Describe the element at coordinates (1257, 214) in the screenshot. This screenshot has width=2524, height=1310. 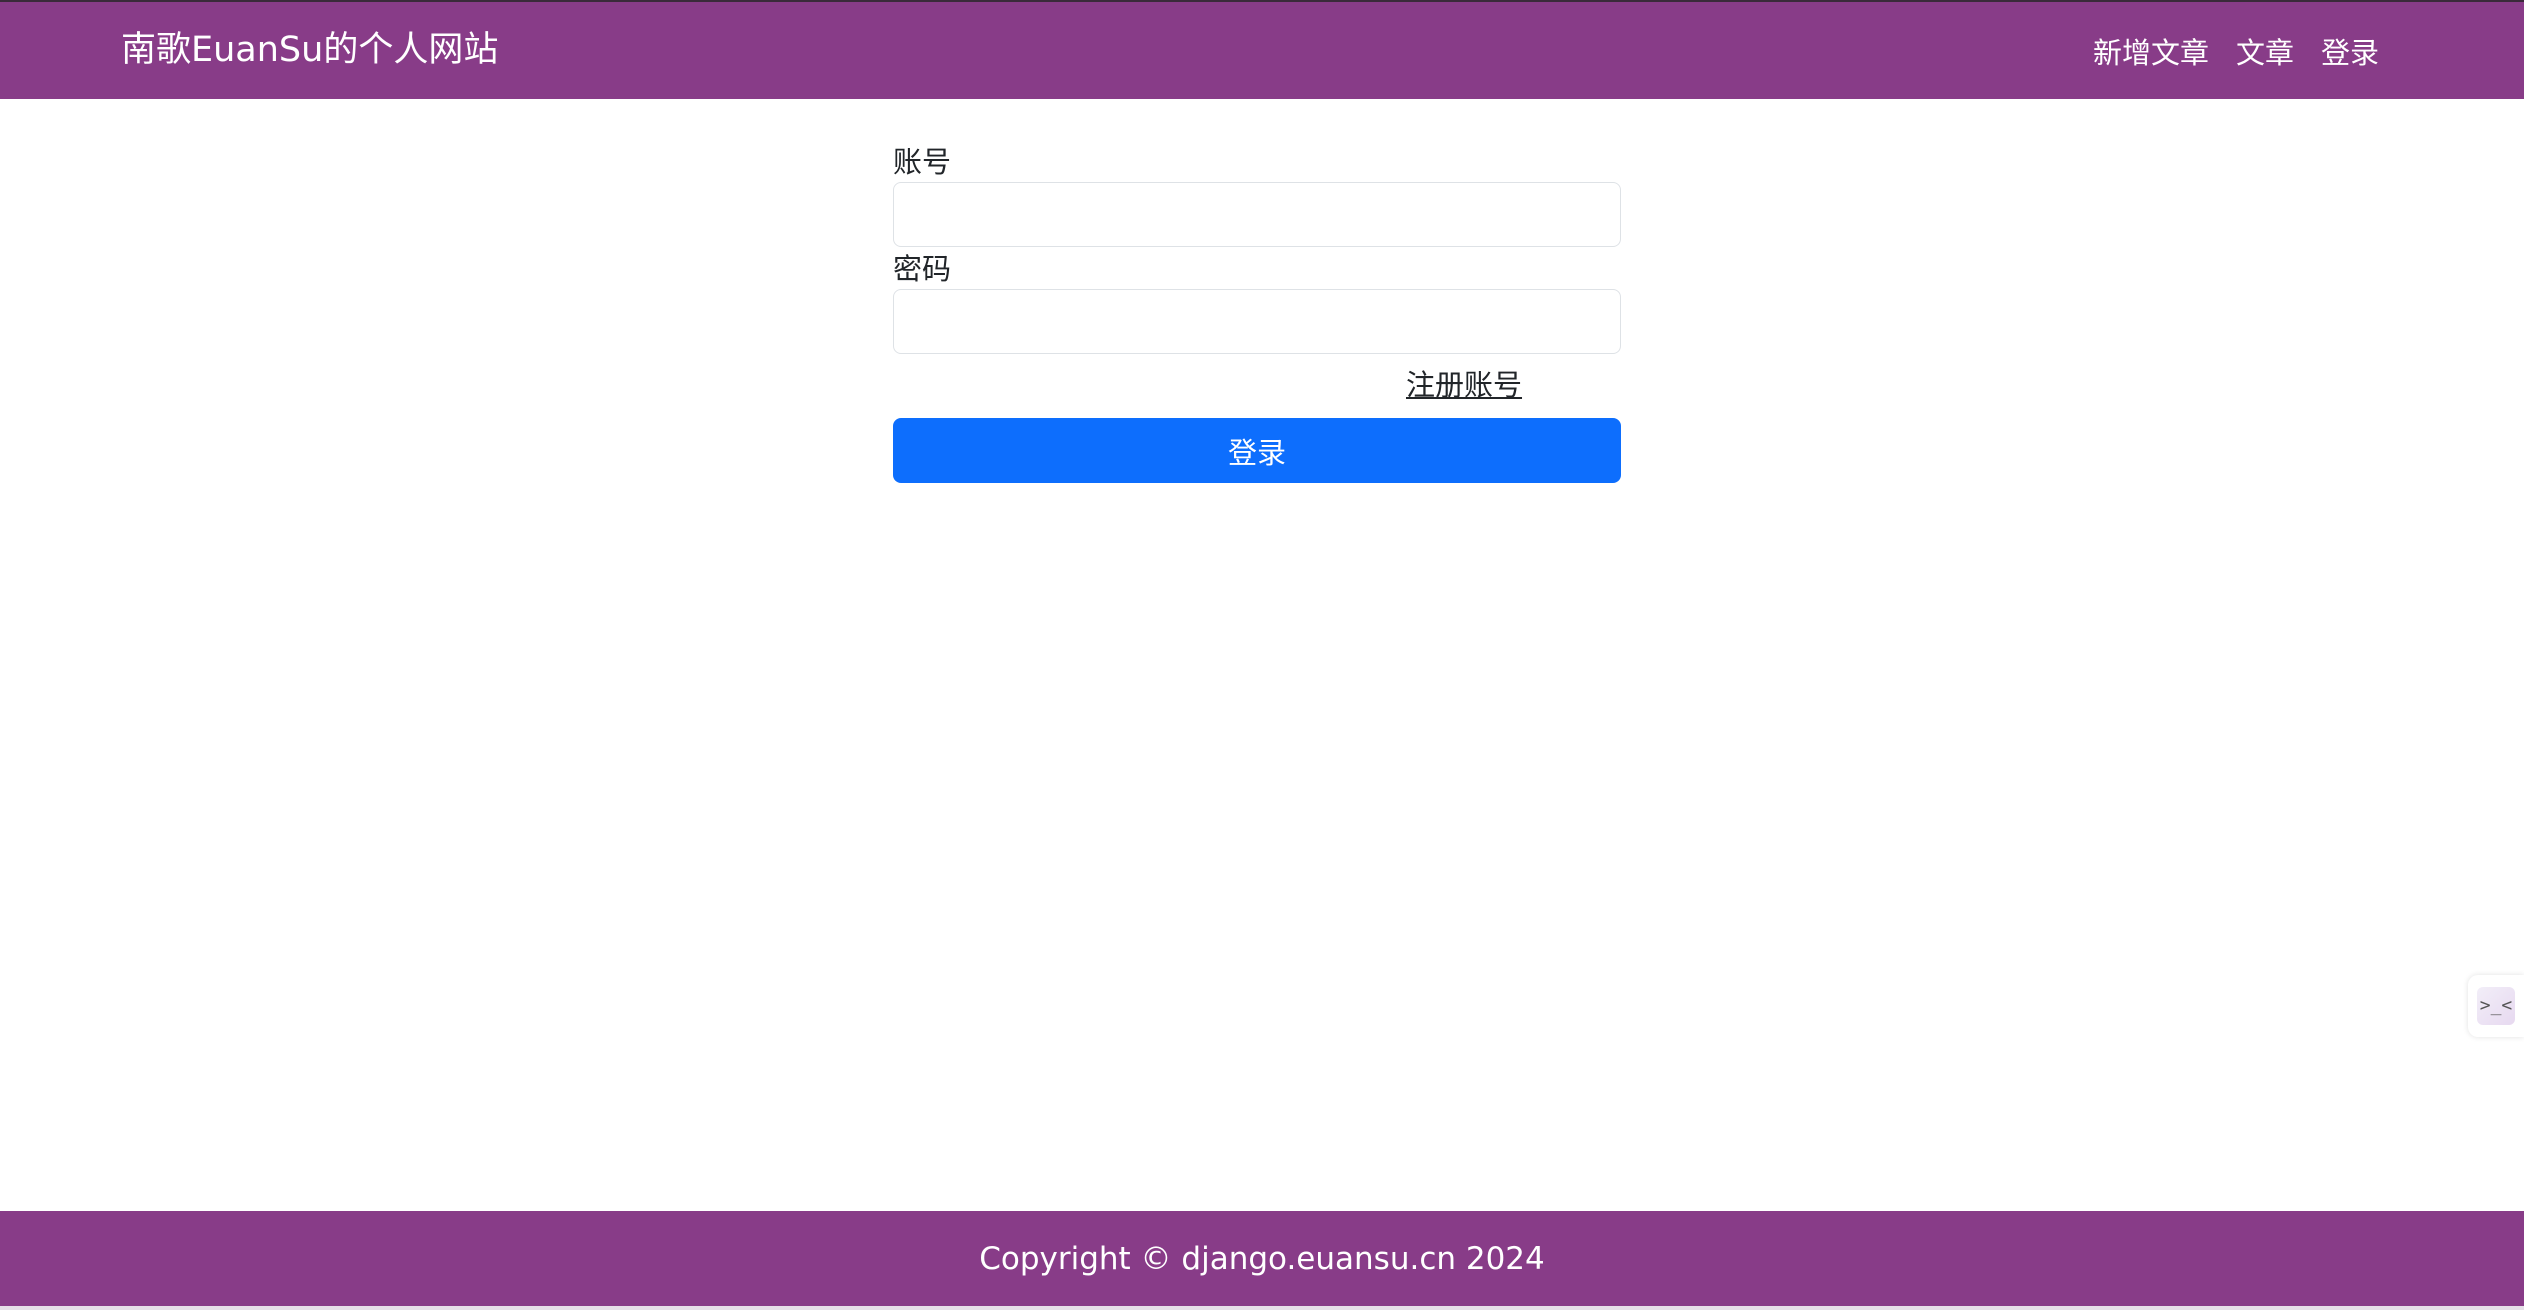
I see `account-input` at that location.